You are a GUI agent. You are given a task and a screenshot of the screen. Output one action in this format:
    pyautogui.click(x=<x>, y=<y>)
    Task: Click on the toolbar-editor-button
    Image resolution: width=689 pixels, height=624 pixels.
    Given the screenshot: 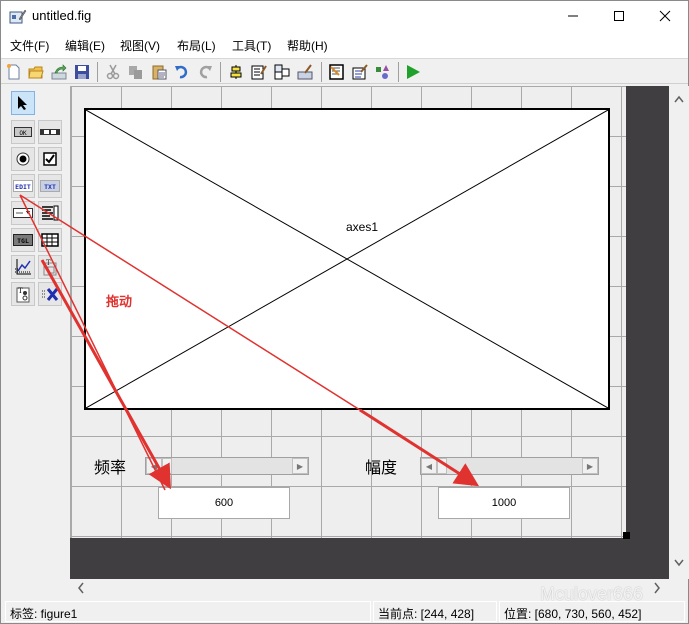 What is the action you would take?
    pyautogui.click(x=304, y=71)
    